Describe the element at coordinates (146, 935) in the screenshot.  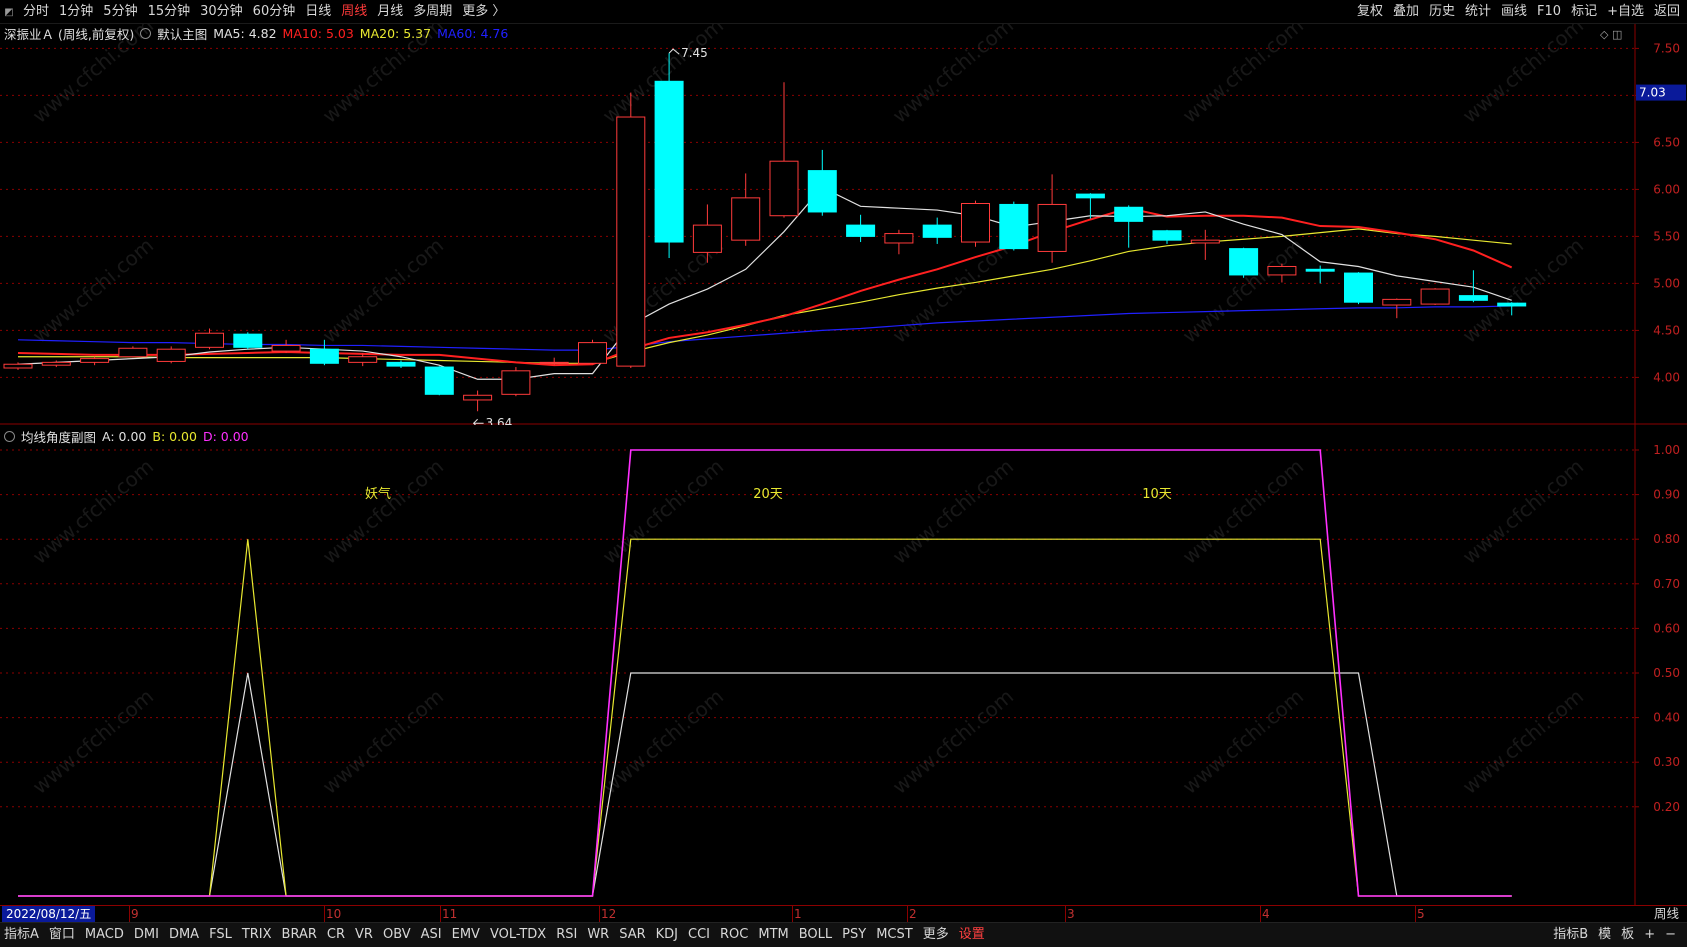
I see `indicator-tab-3: DMI` at that location.